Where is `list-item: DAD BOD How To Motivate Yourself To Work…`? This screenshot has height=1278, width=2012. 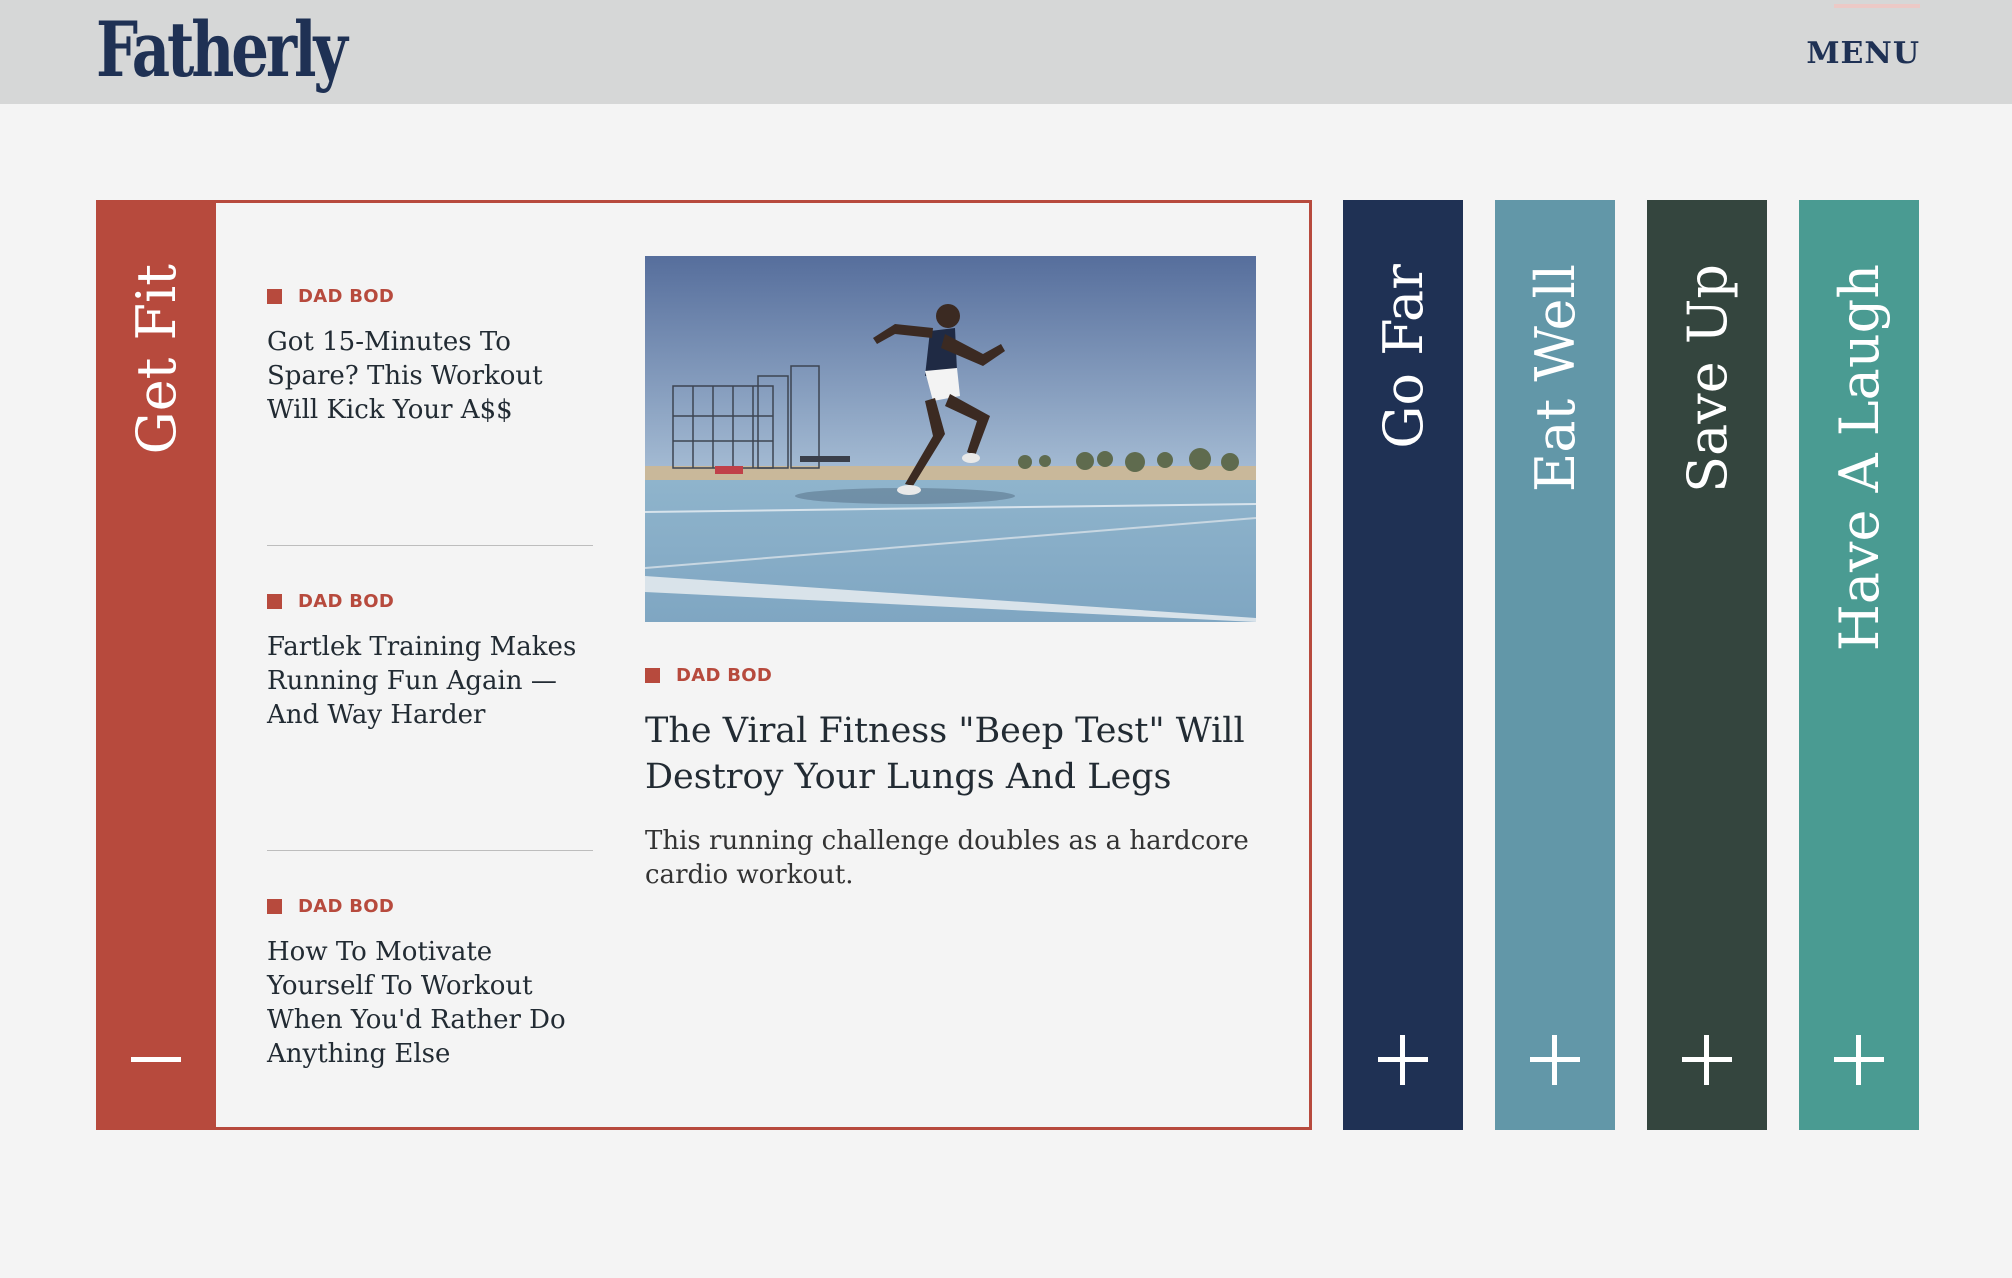
list-item: DAD BOD How To Motivate Yourself To Work… is located at coordinates (430, 1048).